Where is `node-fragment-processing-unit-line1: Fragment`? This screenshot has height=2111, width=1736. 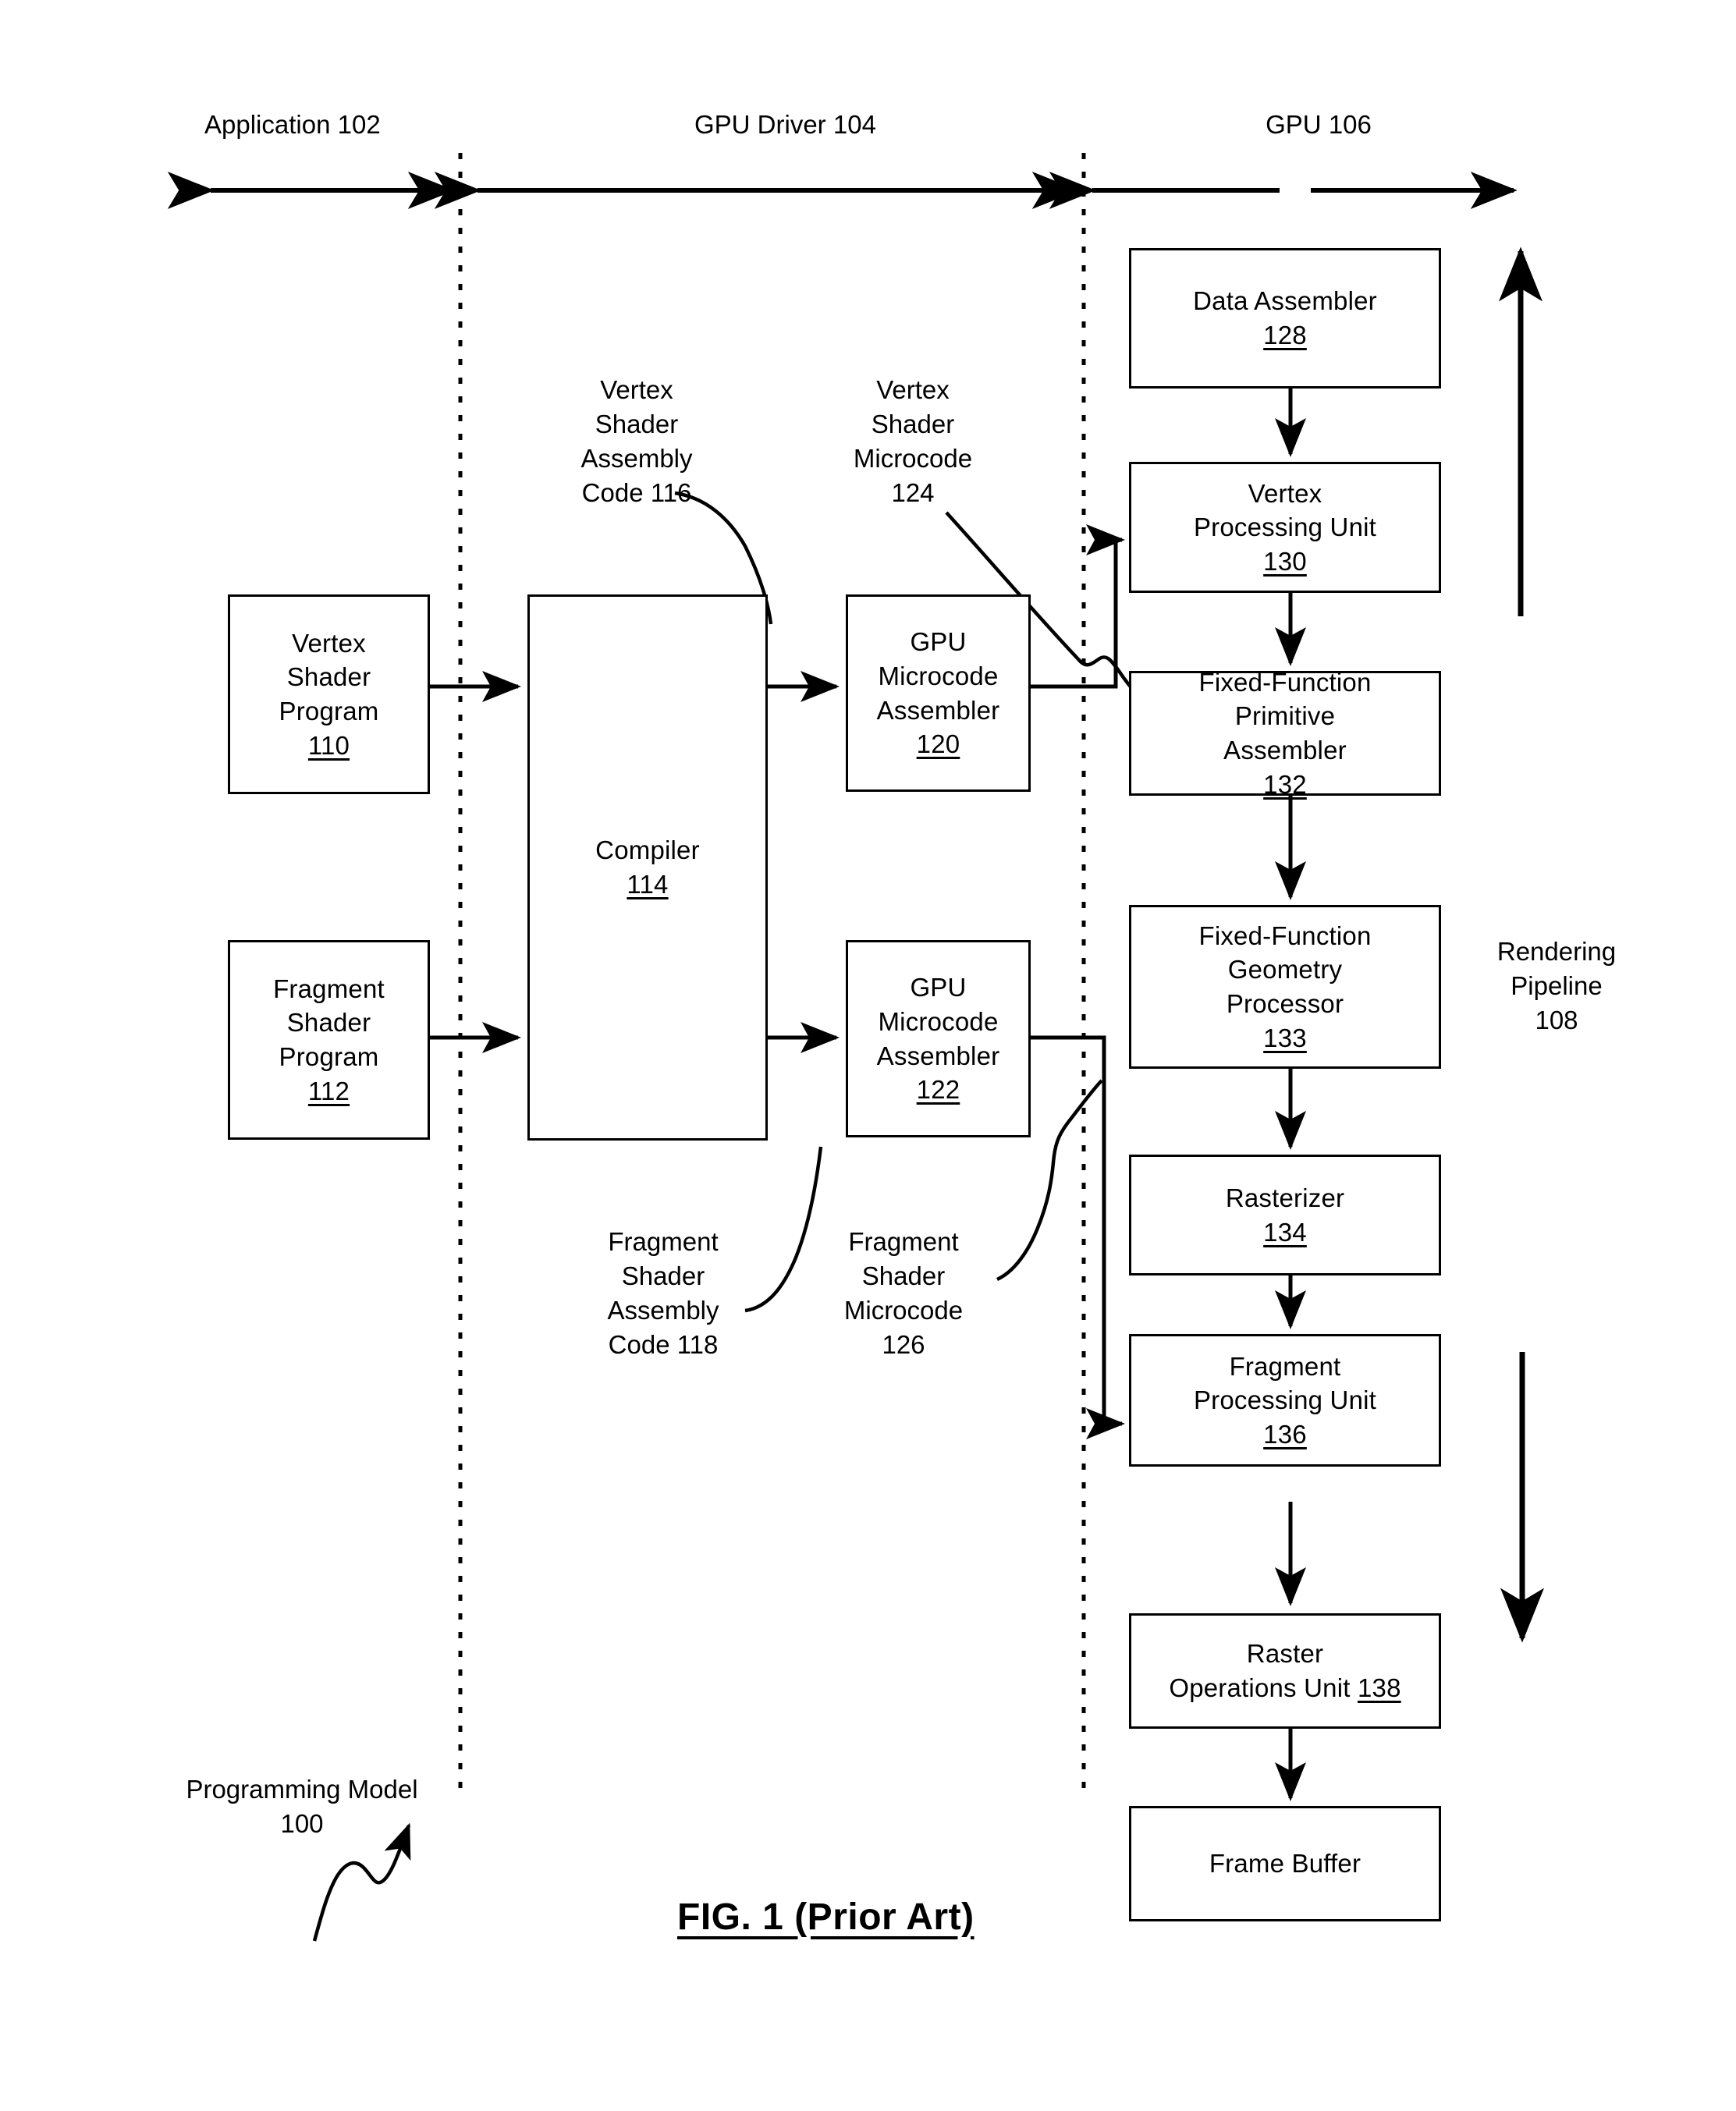 node-fragment-processing-unit-line1: Fragment is located at coordinates (1285, 1366).